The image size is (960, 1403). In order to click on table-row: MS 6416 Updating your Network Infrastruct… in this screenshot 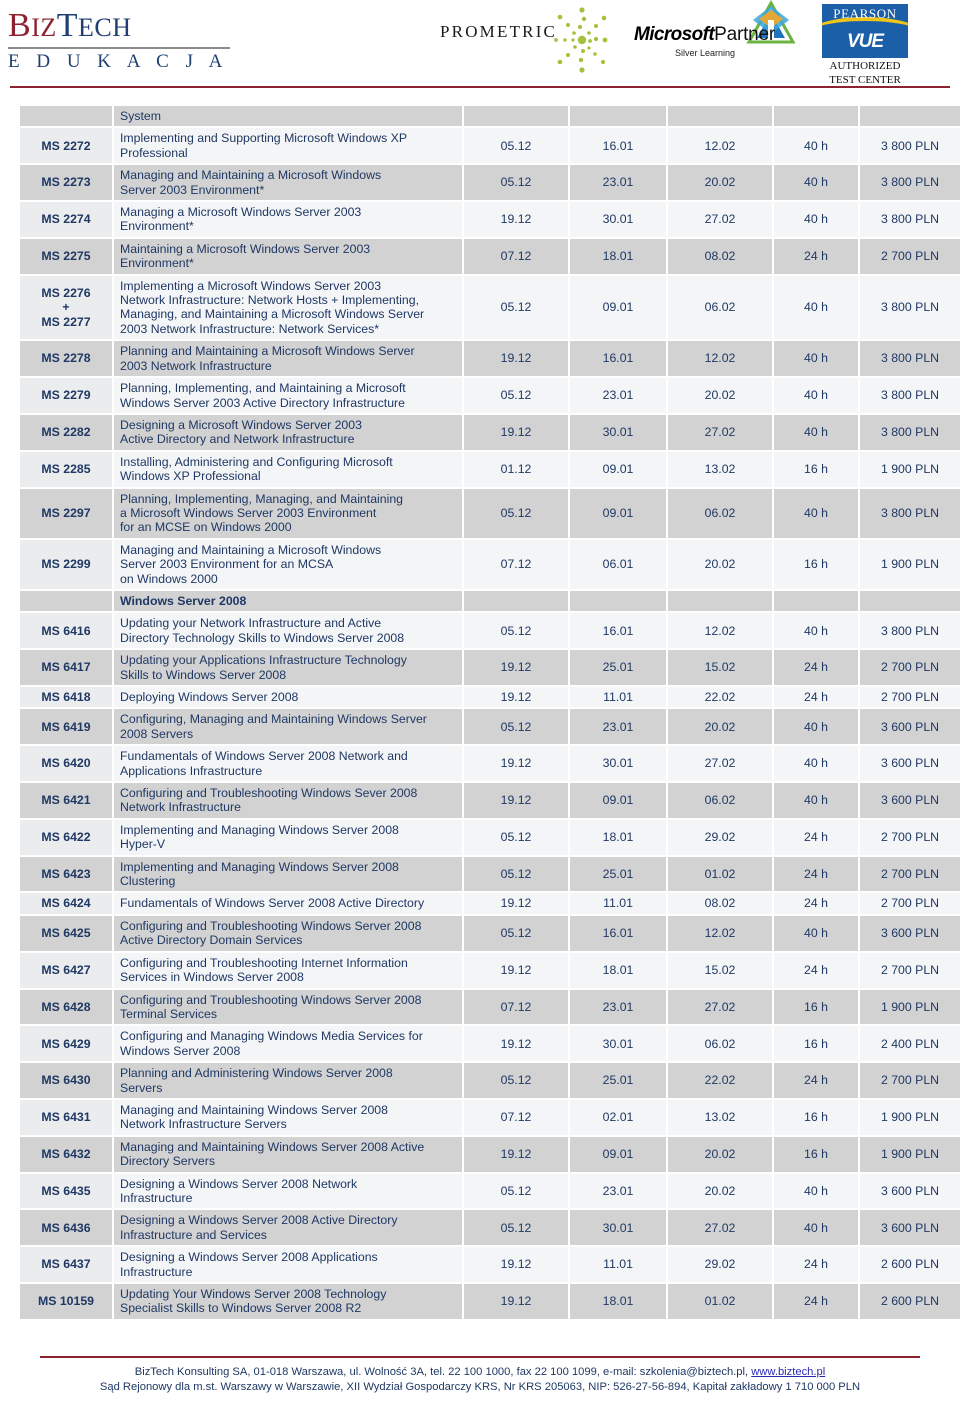, I will do `click(490, 631)`.